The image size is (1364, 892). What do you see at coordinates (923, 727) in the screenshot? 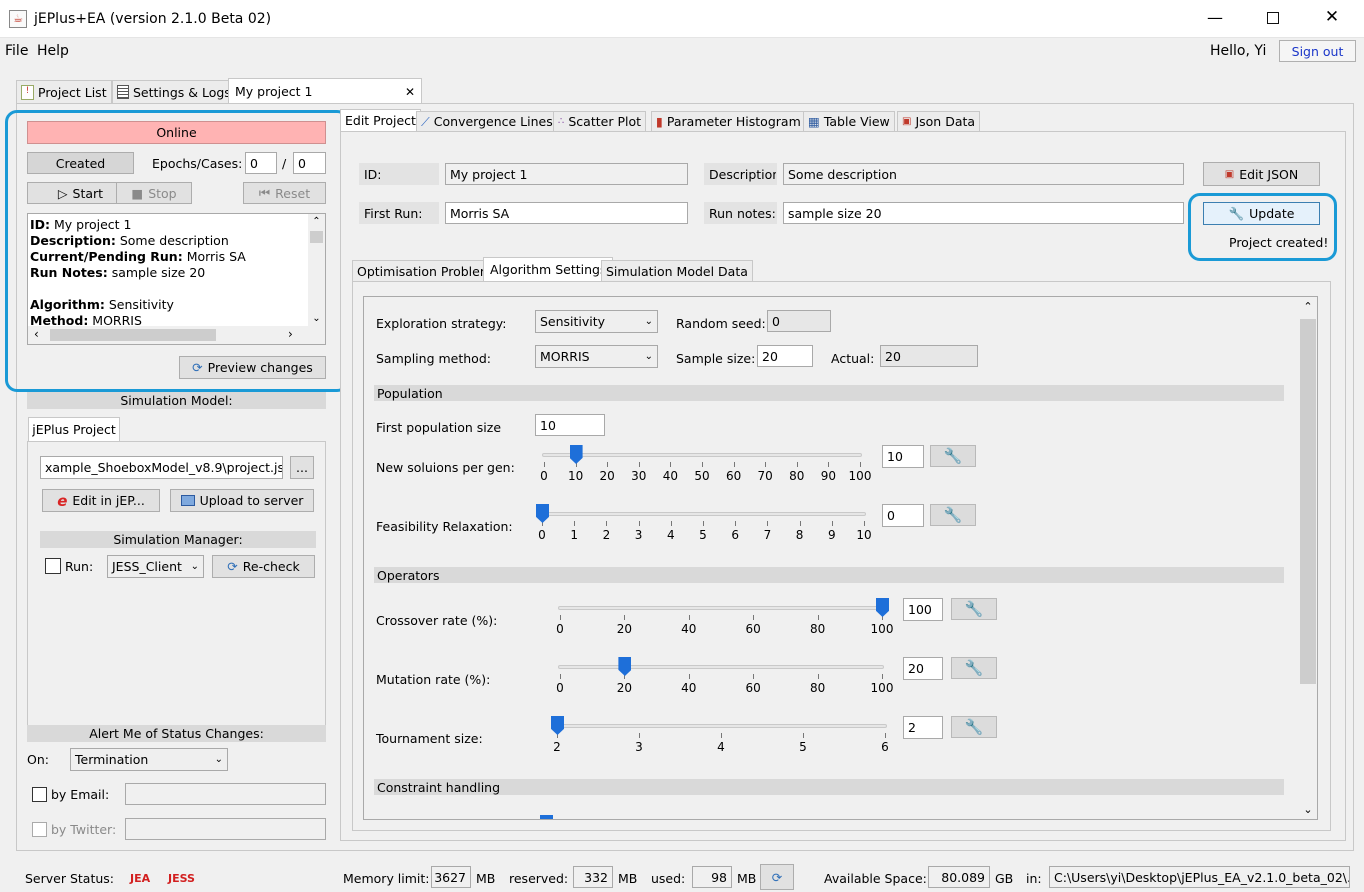
I see `tournament-field: 2` at bounding box center [923, 727].